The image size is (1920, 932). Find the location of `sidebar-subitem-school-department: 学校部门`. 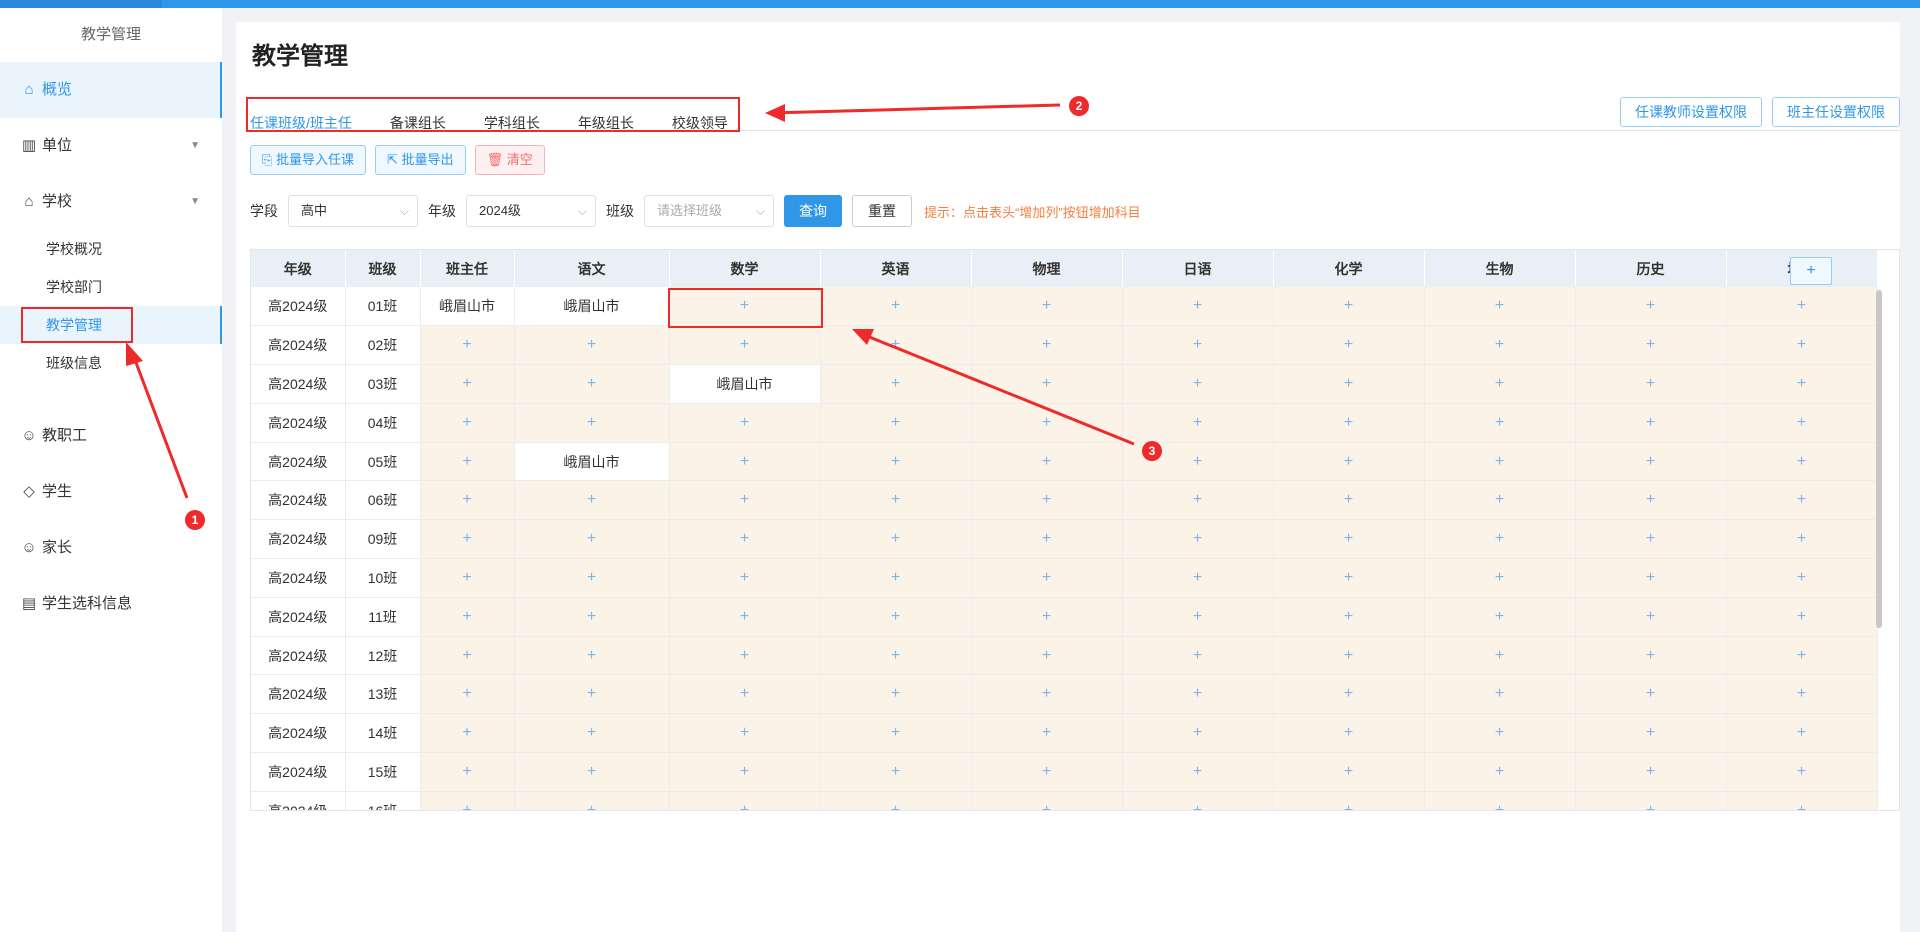

sidebar-subitem-school-department: 学校部门 is located at coordinates (111, 287).